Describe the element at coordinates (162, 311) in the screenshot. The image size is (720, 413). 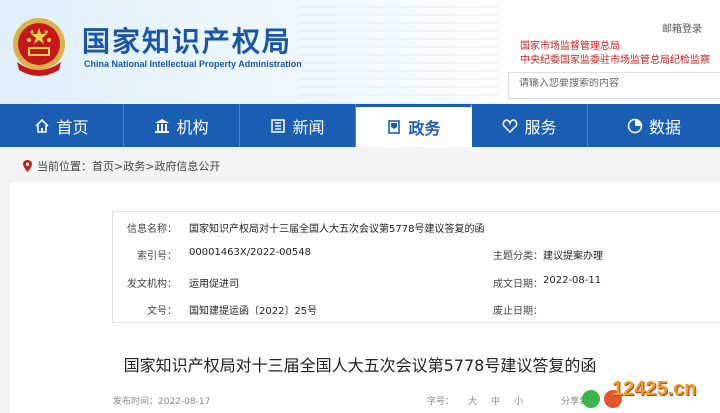
I see `info-docno-label: 文号：` at that location.